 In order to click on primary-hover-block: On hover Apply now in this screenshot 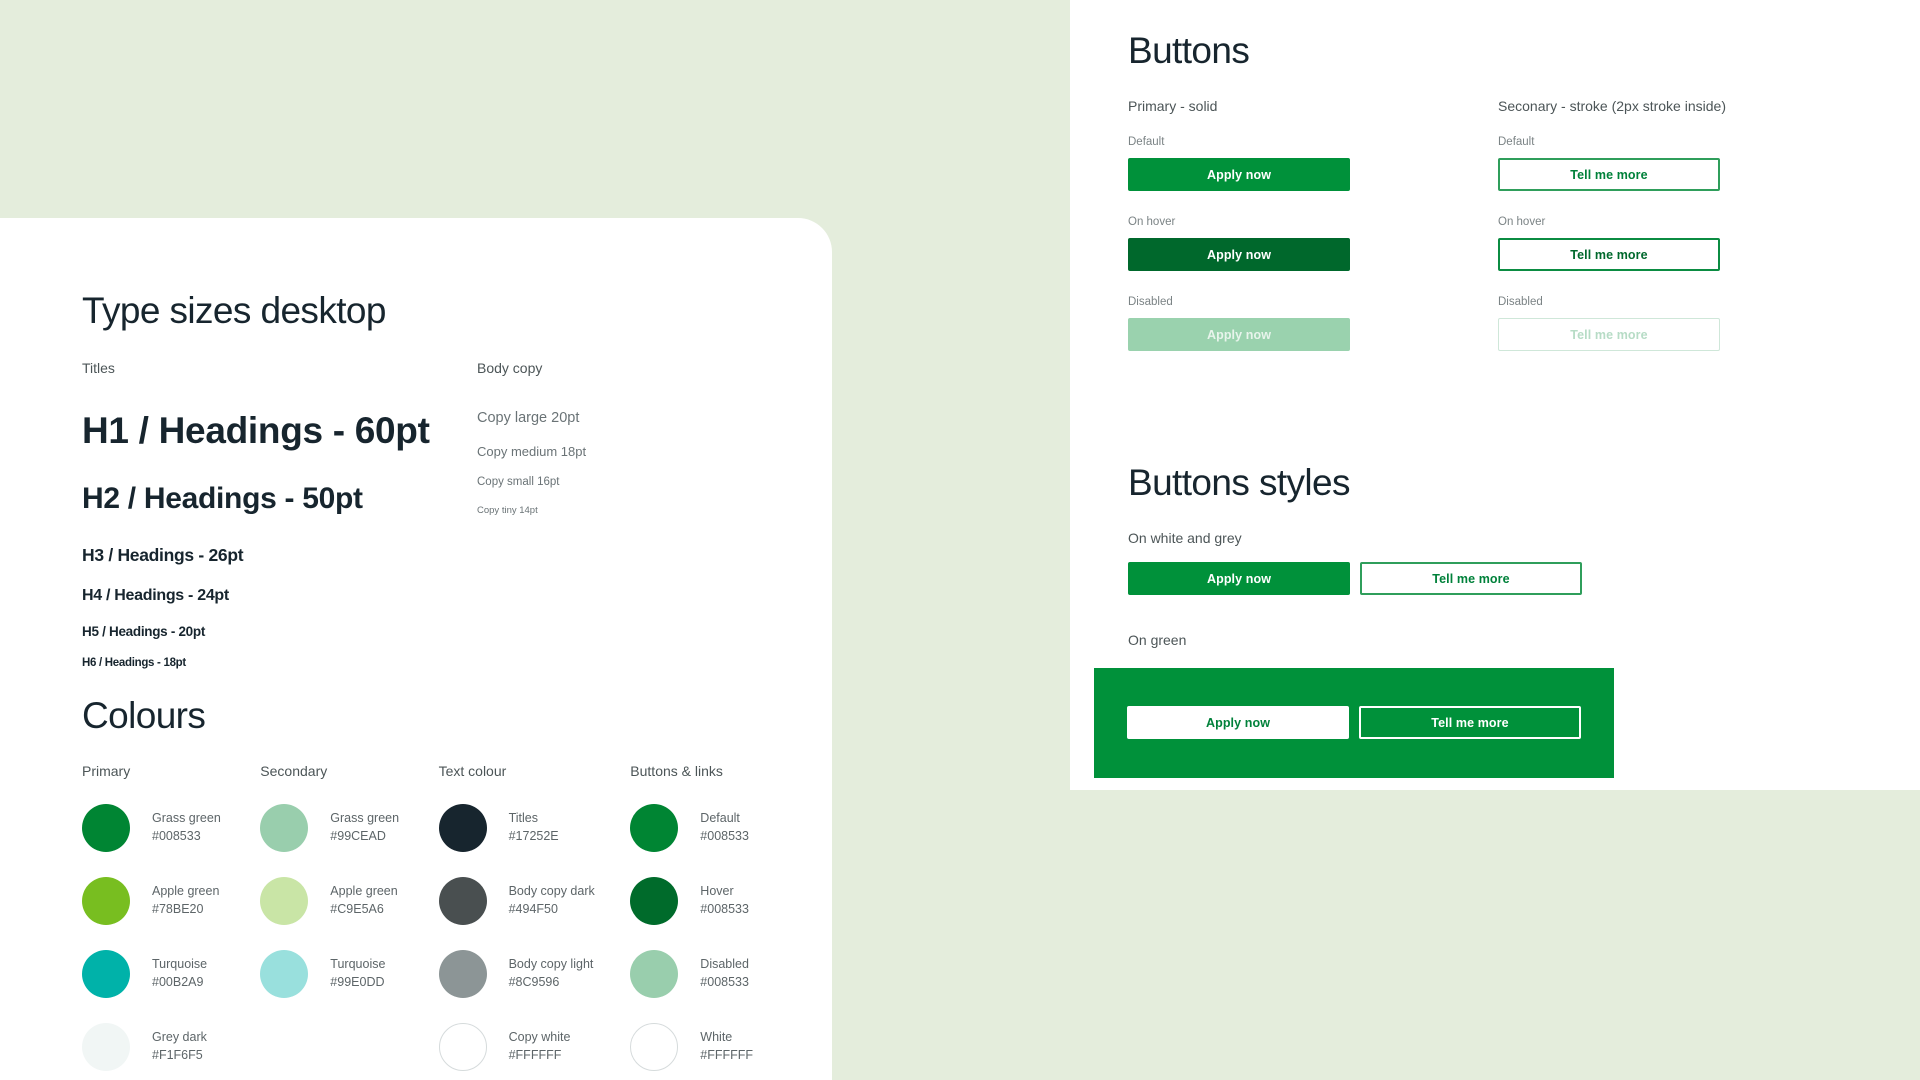, I will do `click(1313, 243)`.